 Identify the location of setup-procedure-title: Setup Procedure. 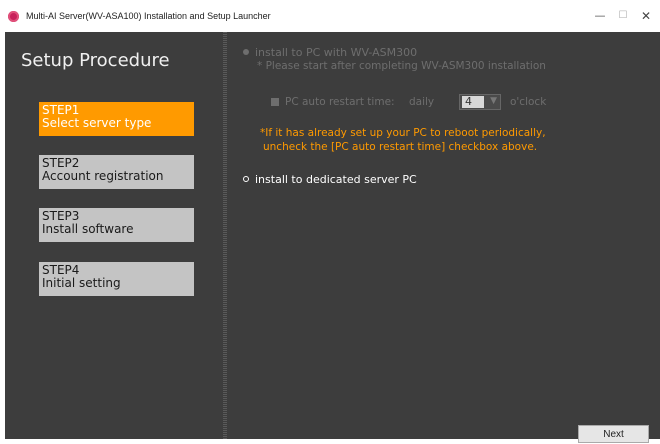
(95, 60).